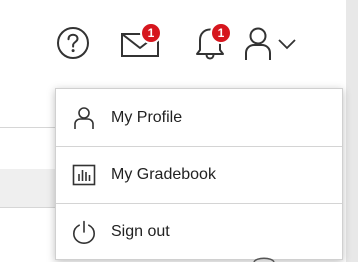  I want to click on question-circle-icon, so click(73, 43).